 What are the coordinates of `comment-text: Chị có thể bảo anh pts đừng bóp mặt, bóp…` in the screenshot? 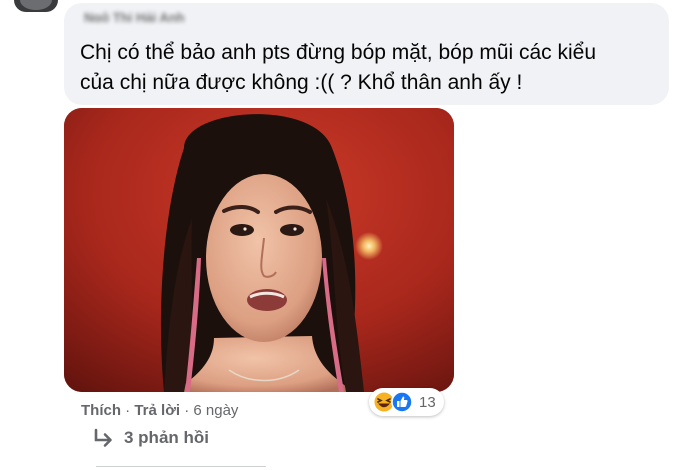 It's located at (338, 67).